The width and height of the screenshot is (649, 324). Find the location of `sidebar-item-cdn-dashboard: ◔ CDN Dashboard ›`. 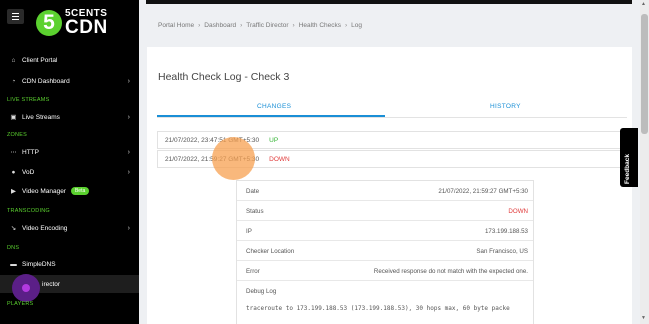

sidebar-item-cdn-dashboard: ◔ CDN Dashboard › is located at coordinates (69, 81).